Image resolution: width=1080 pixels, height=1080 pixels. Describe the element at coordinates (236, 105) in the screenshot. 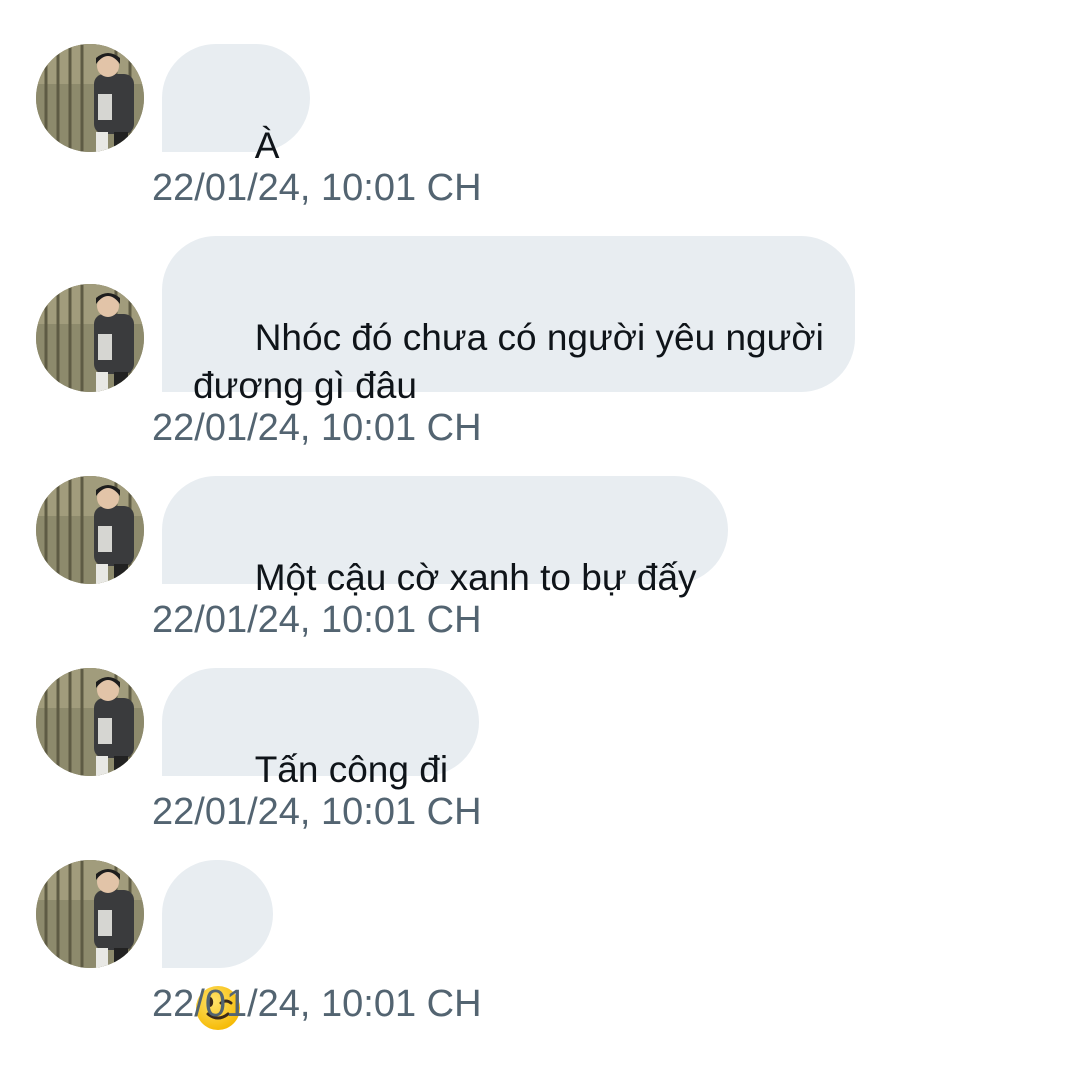

I see `message-bubble: À` at that location.